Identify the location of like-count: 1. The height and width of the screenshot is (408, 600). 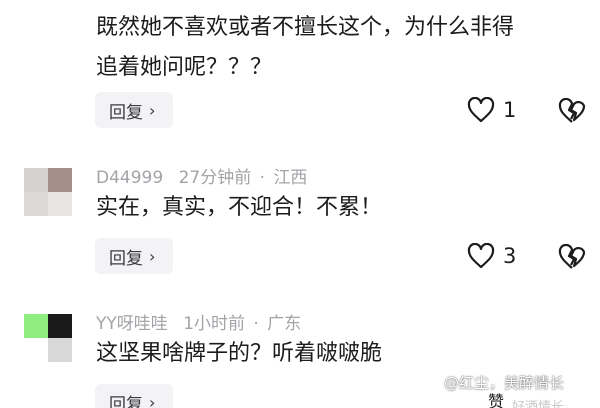
(510, 110).